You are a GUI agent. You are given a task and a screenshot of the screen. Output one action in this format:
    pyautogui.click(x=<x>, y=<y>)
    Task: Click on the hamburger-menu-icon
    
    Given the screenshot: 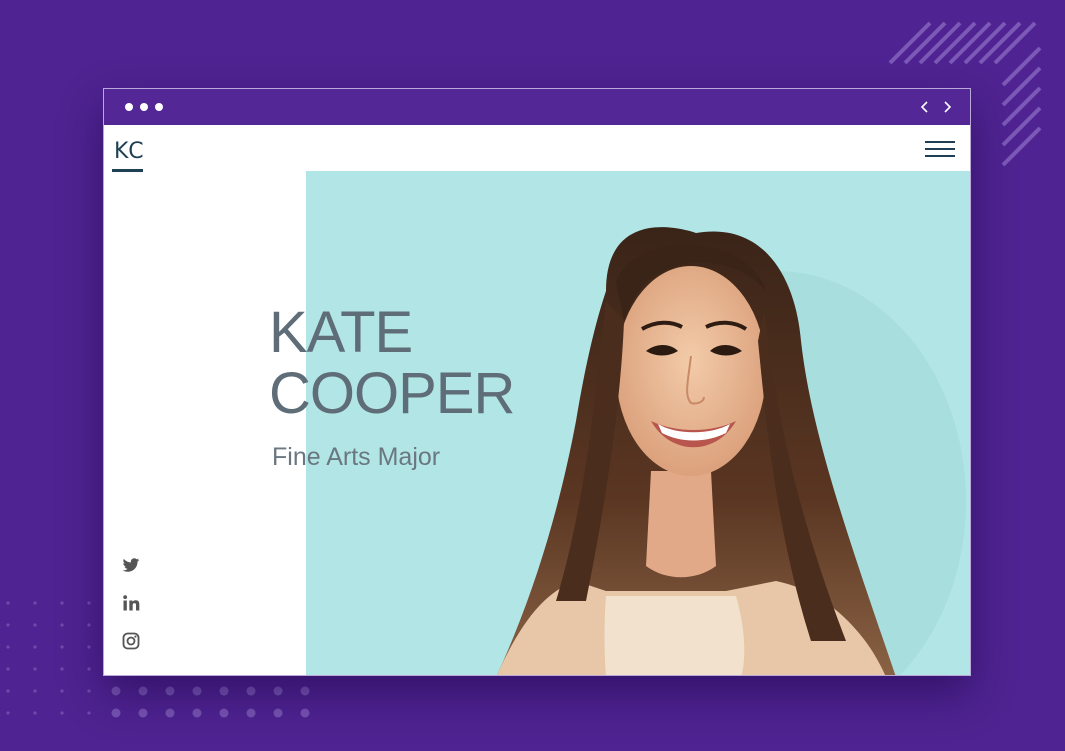 What is the action you would take?
    pyautogui.click(x=940, y=150)
    